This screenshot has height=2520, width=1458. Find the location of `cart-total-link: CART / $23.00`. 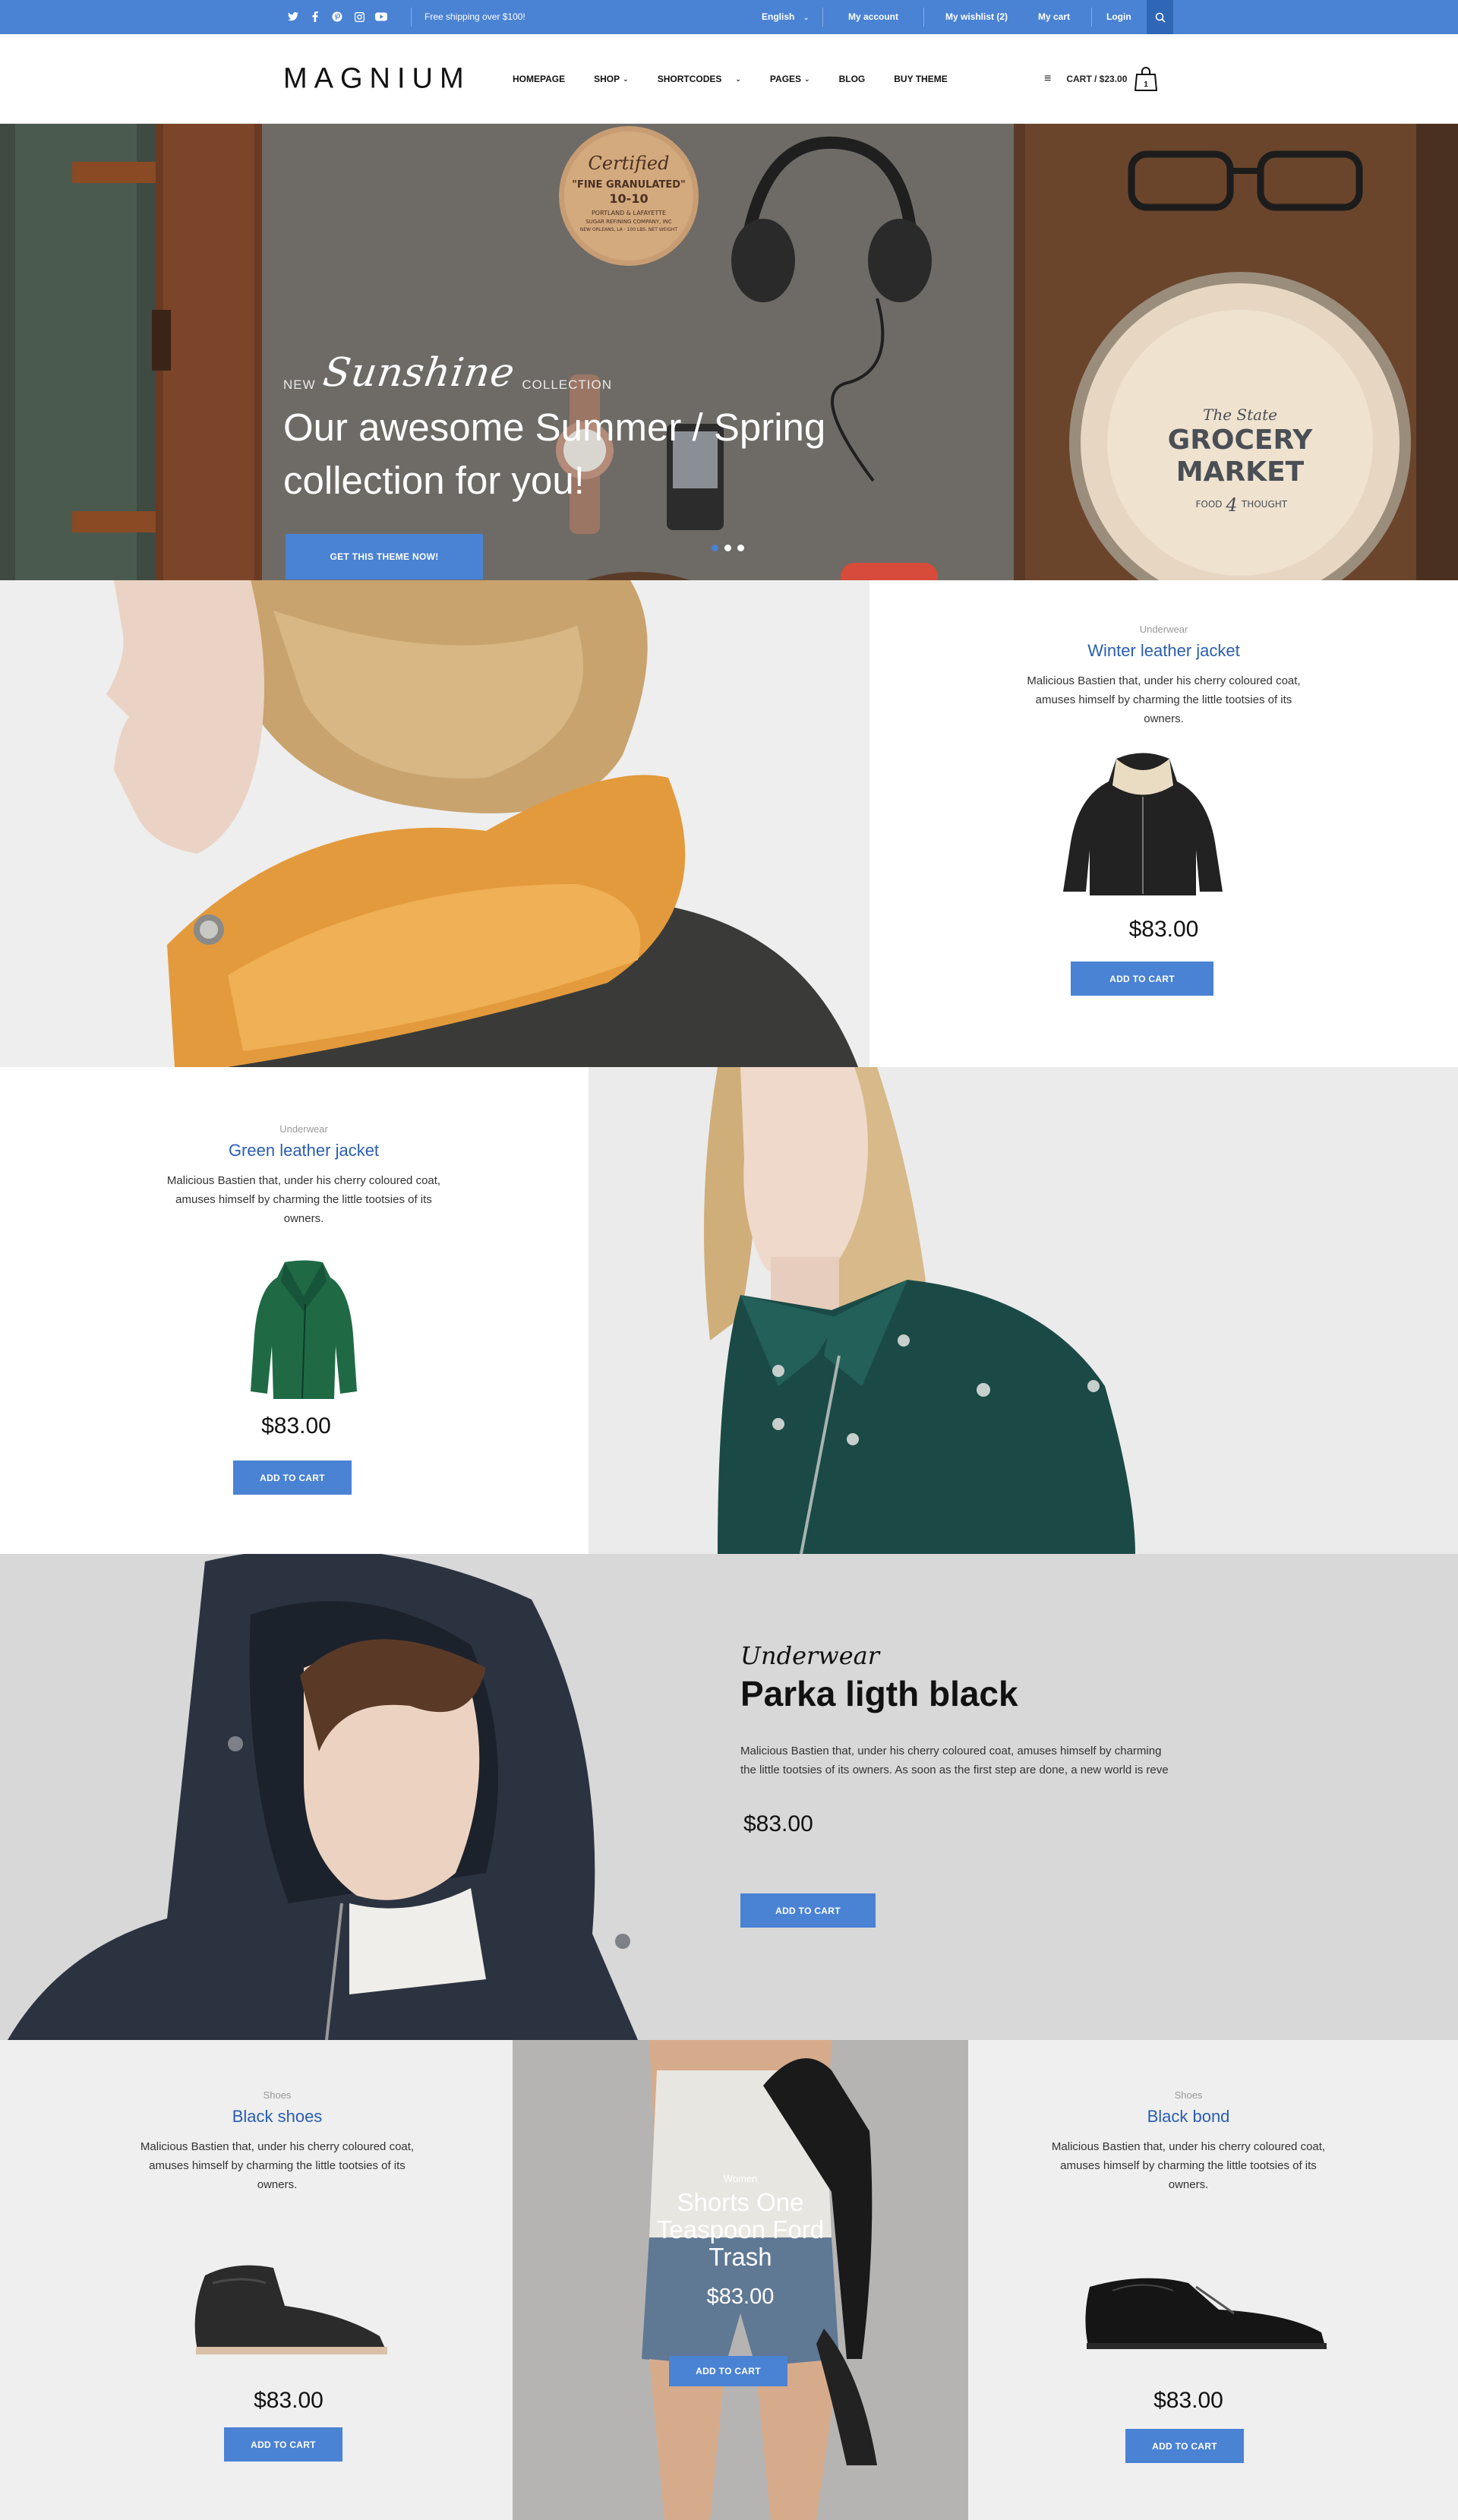

cart-total-link: CART / $23.00 is located at coordinates (1096, 79).